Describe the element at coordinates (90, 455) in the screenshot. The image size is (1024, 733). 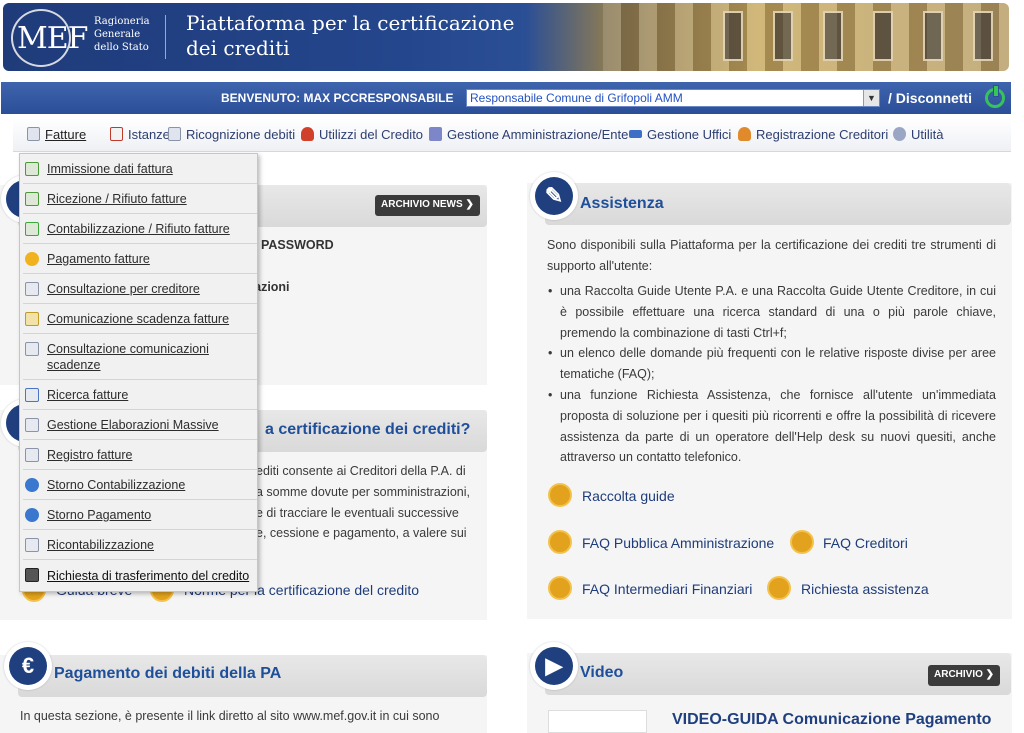
I see `dropdown-item-label: Registro fatture` at that location.